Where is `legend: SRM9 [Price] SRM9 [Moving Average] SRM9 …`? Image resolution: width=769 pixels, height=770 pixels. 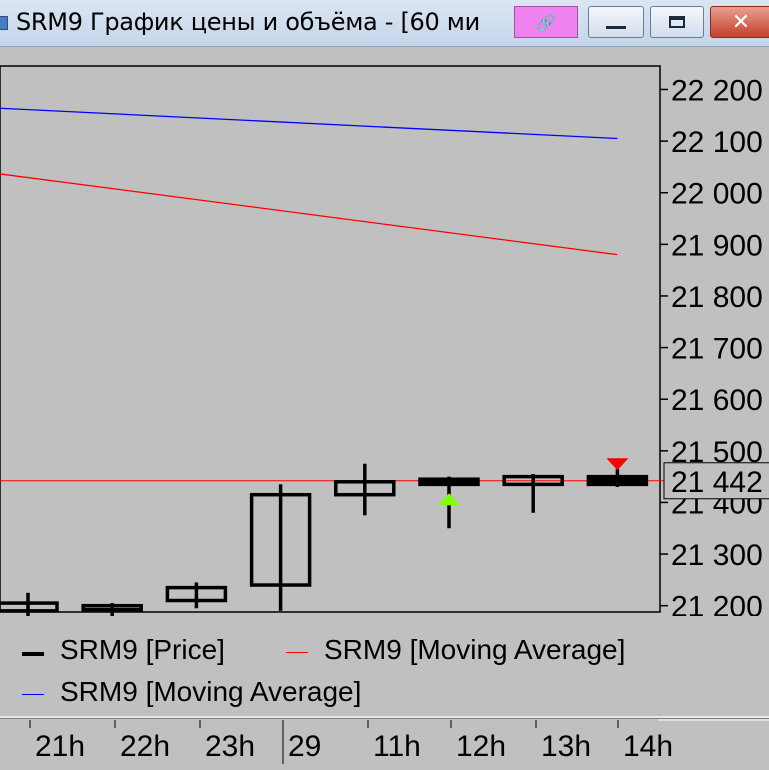
legend: SRM9 [Price] SRM9 [Moving Average] SRM9 … is located at coordinates (384, 665).